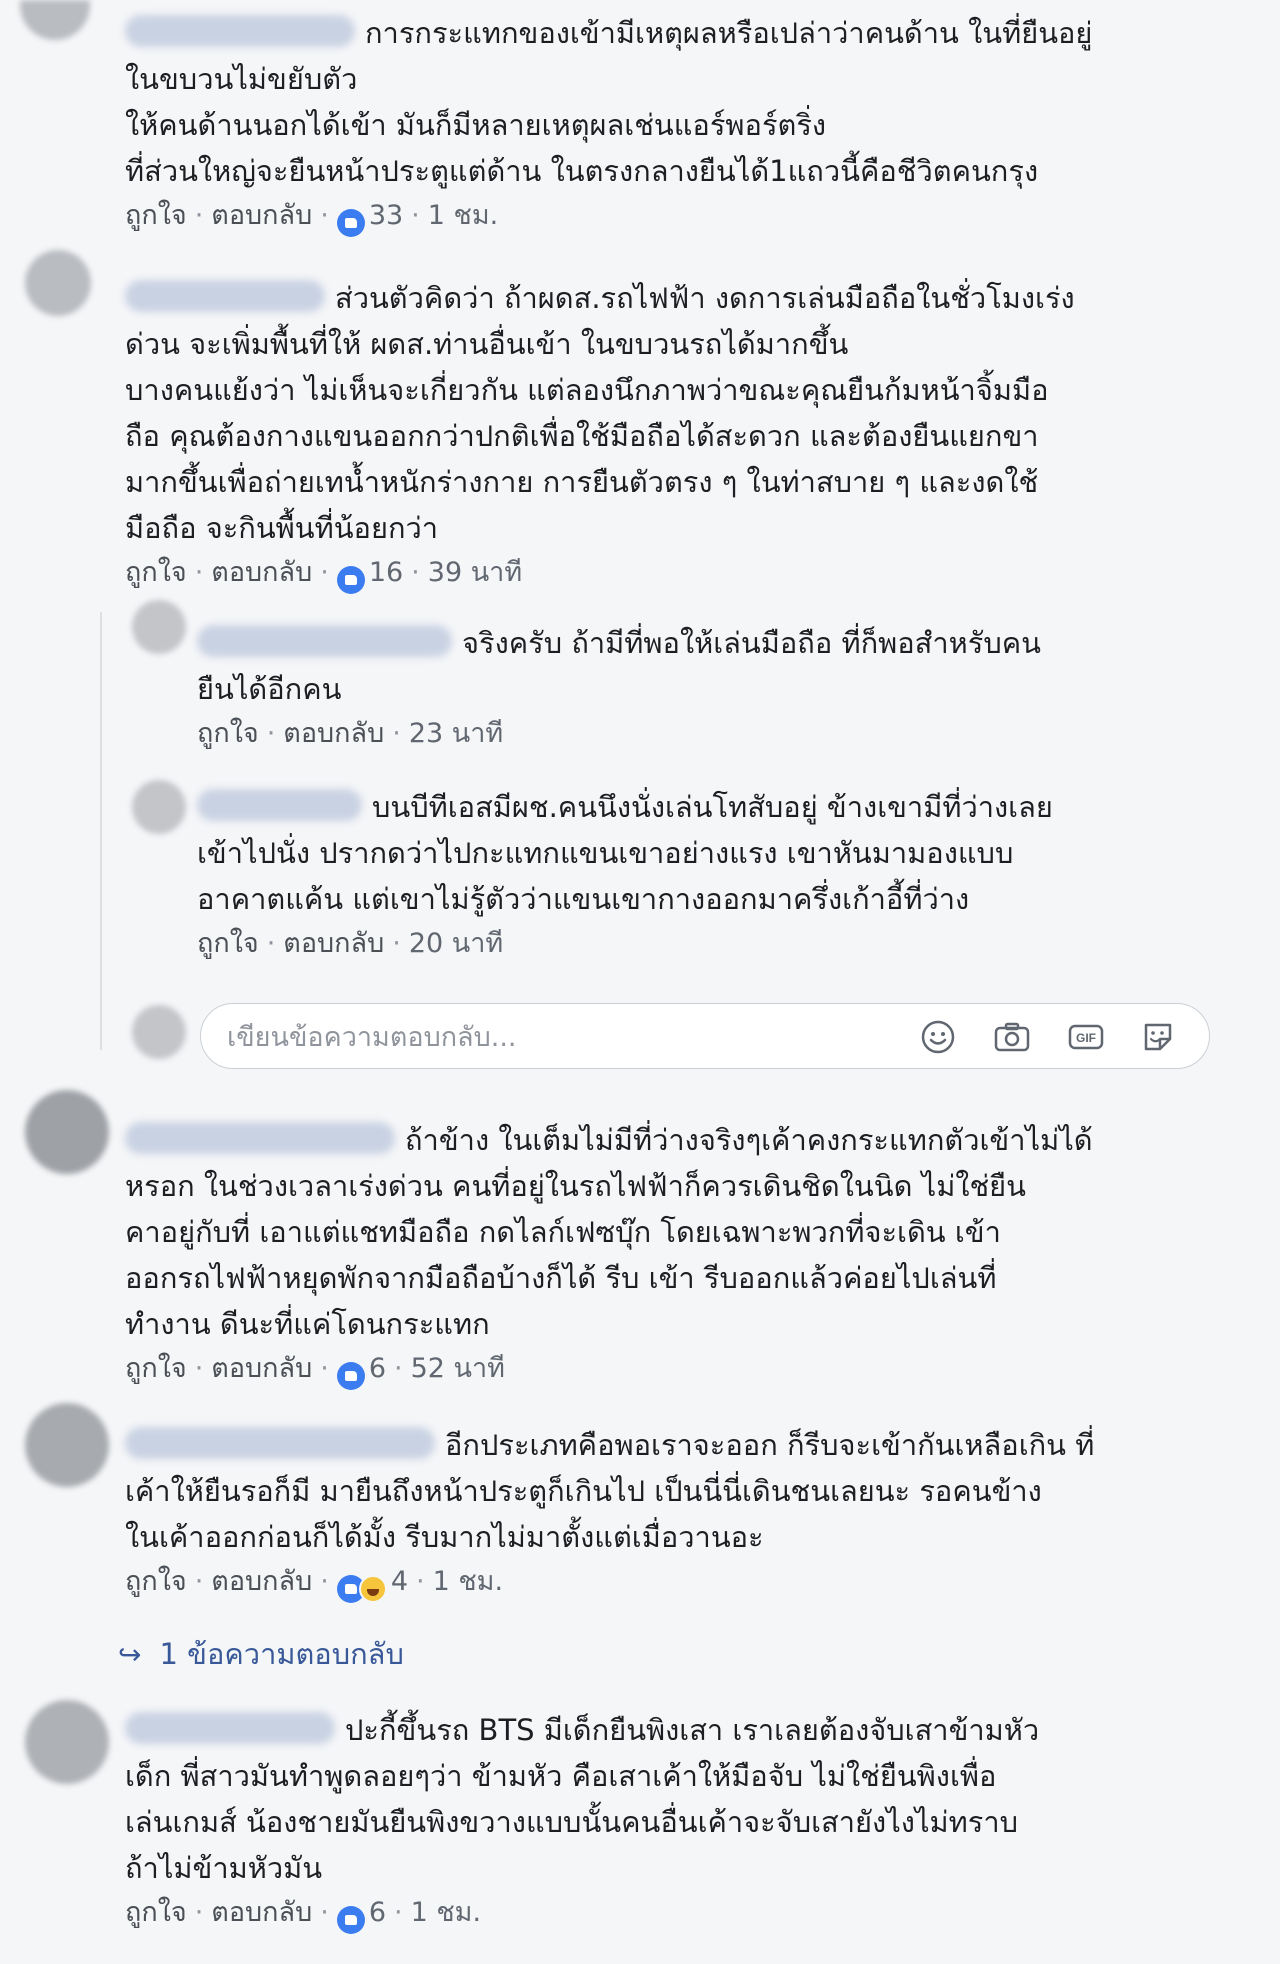 This screenshot has width=1280, height=1964. Describe the element at coordinates (938, 1037) in the screenshot. I see `emoji-icon` at that location.